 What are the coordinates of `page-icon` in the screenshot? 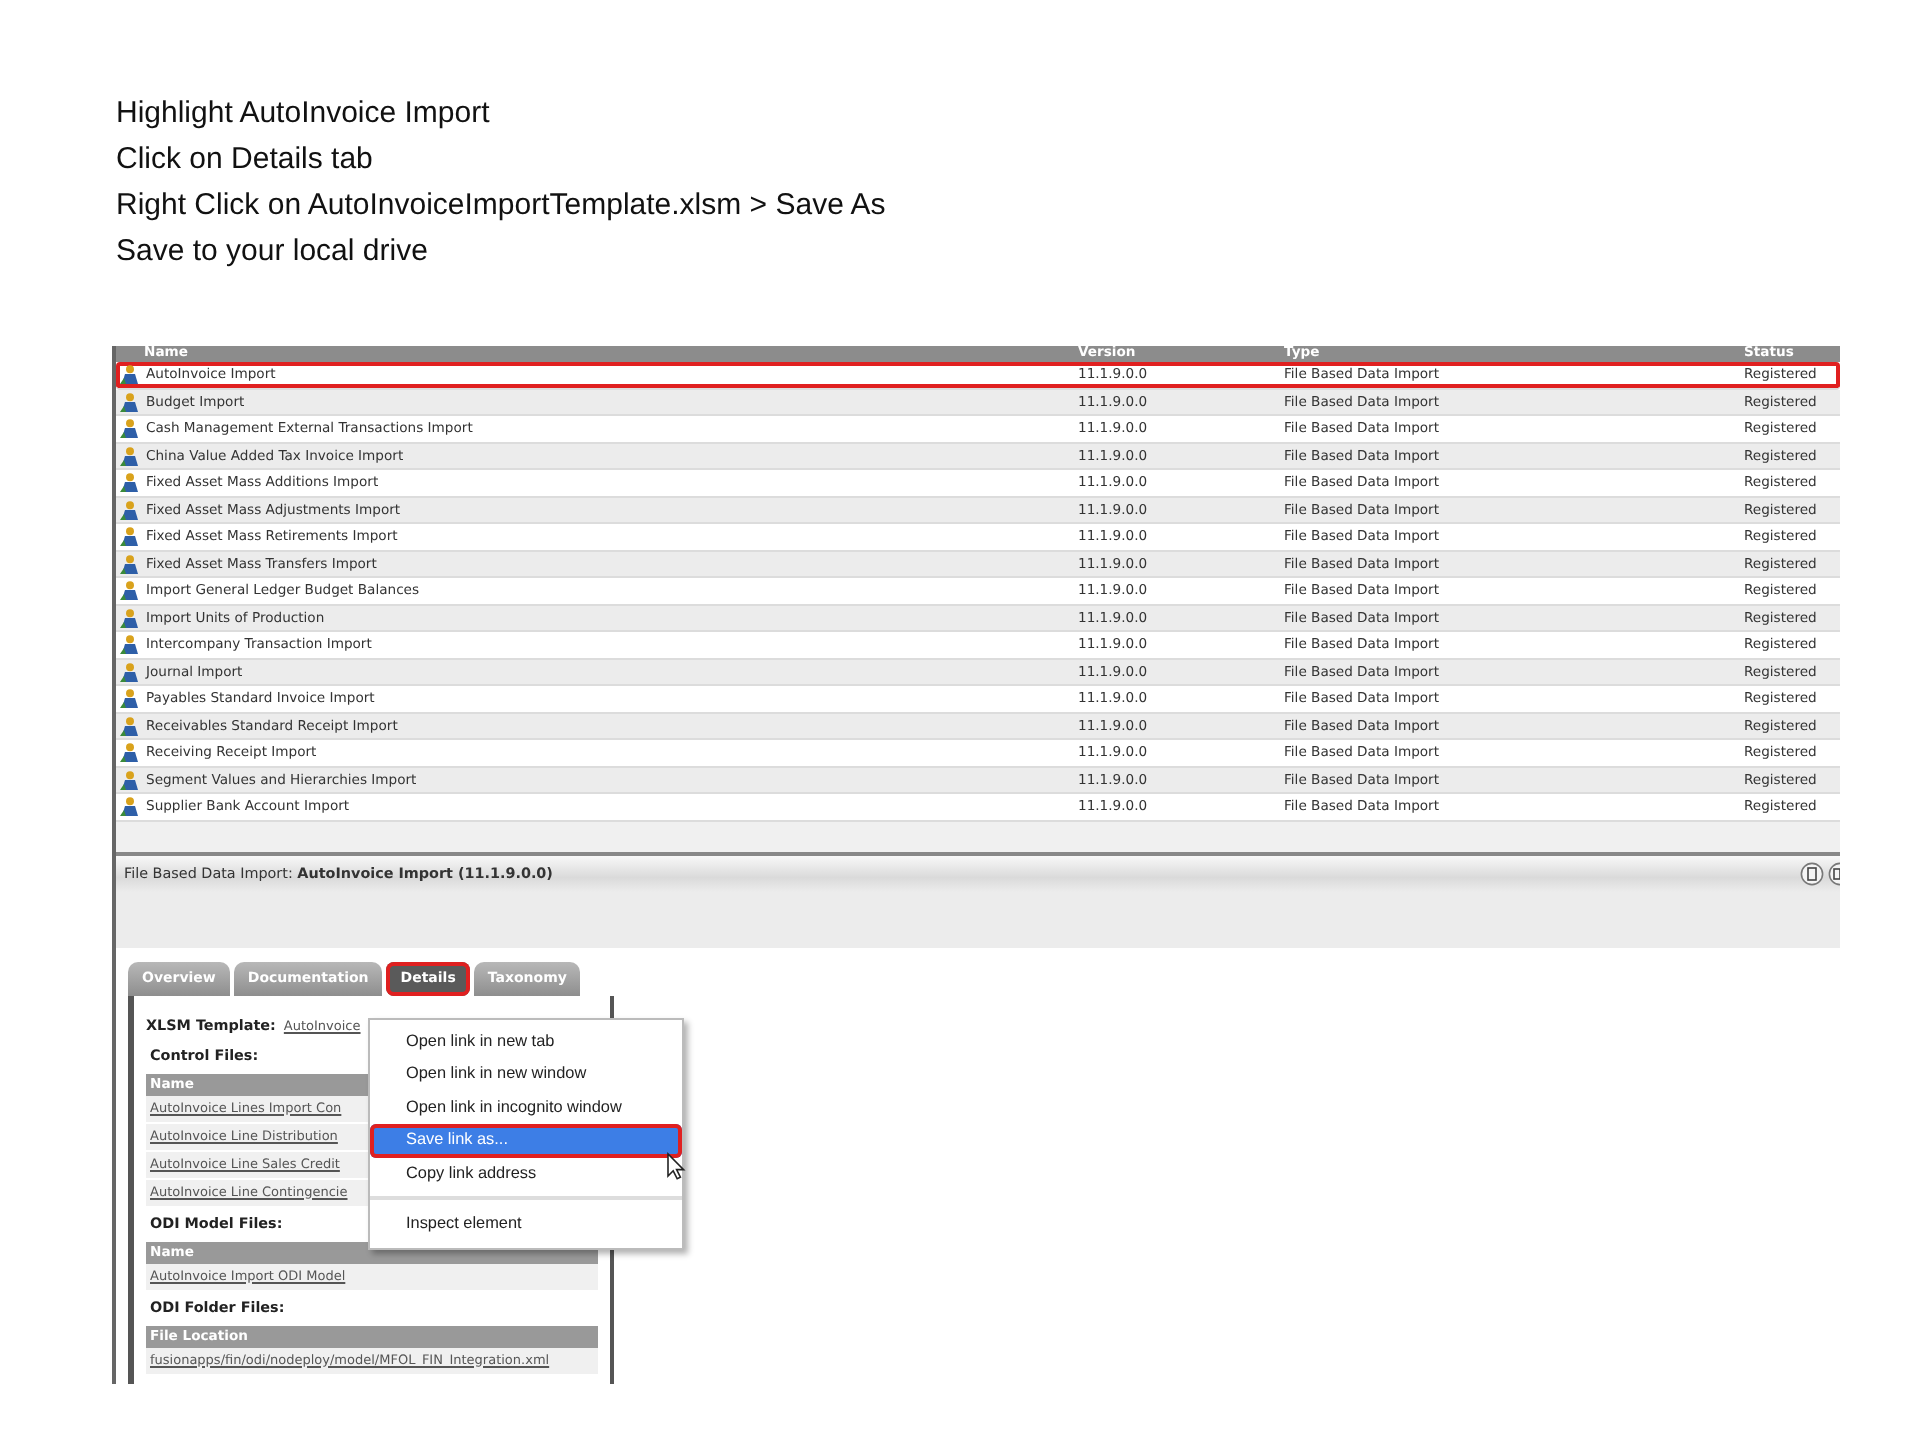 It's located at (1812, 873).